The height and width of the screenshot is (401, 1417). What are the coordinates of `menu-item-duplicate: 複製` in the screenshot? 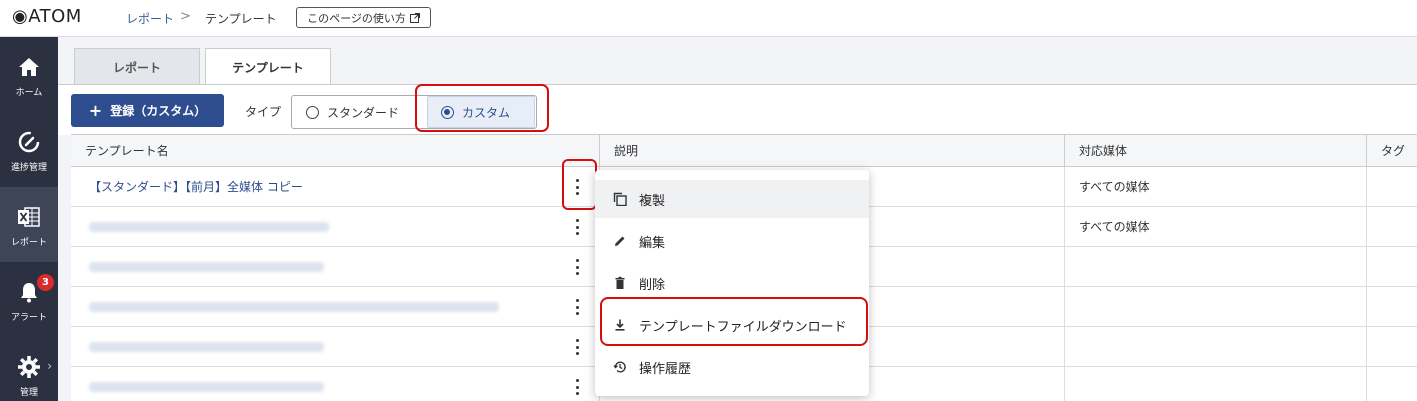 It's located at (732, 199).